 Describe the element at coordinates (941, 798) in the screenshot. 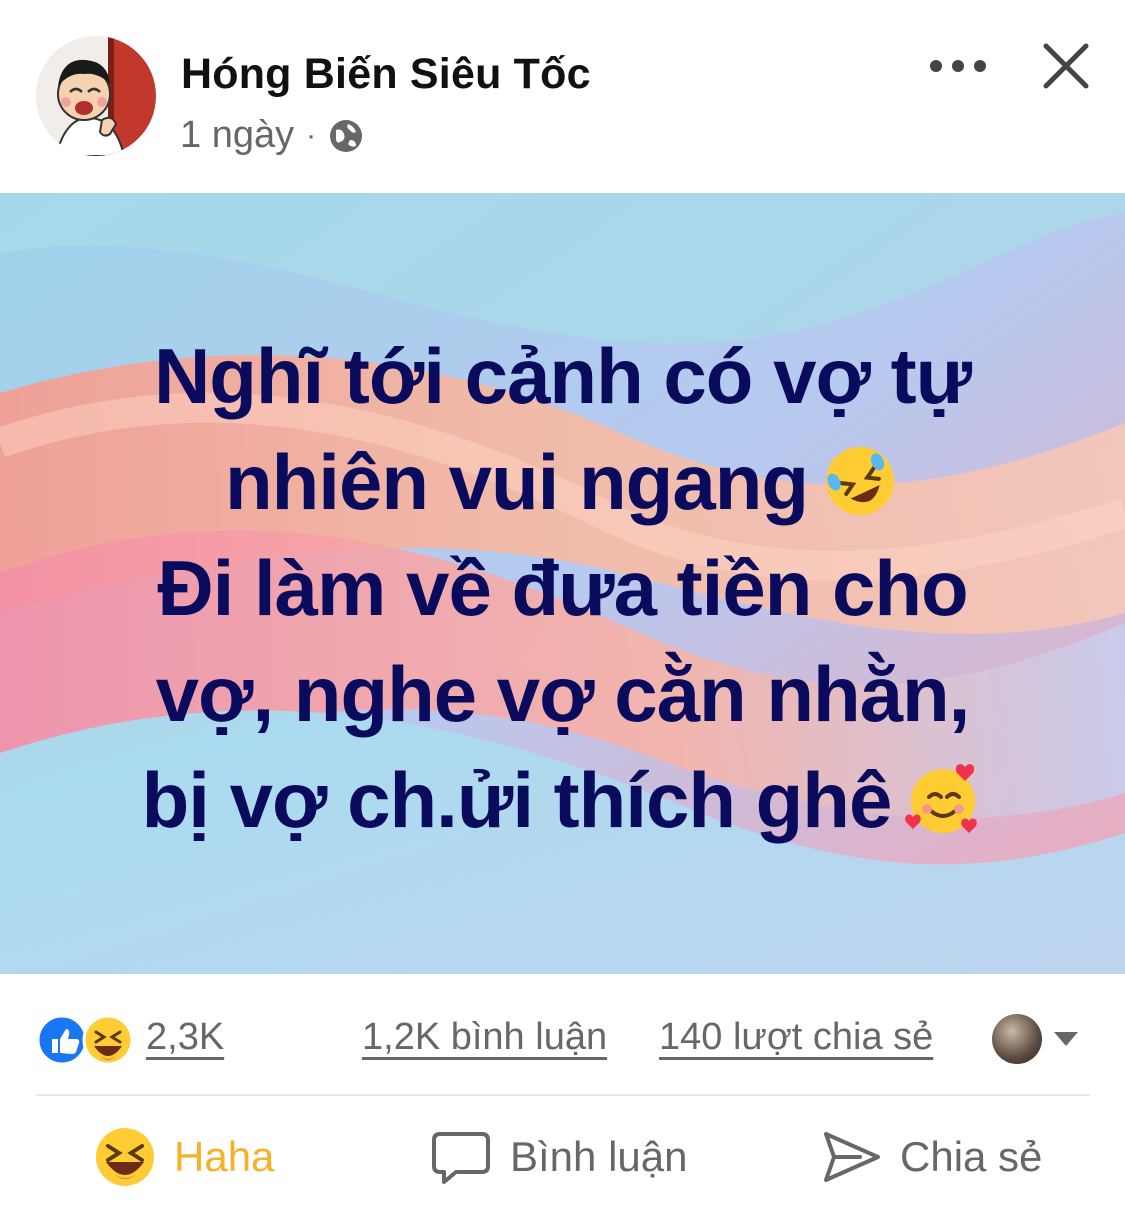

I see `smiling-face-with-hearts-emoji` at that location.